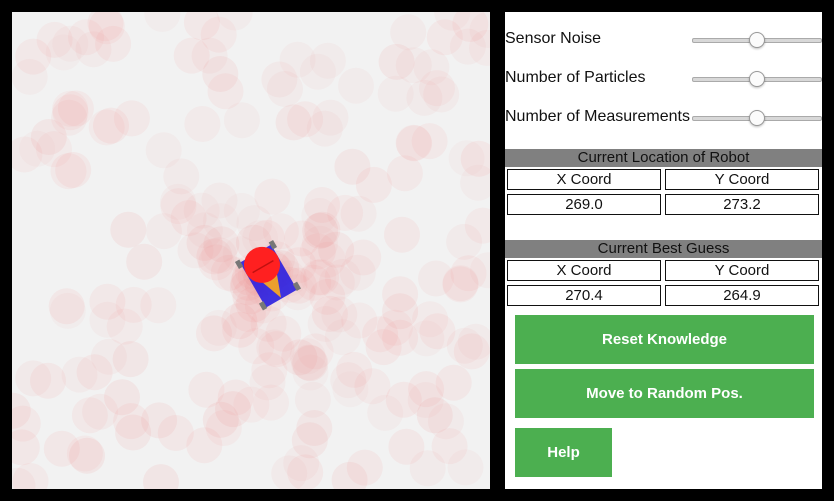 This screenshot has height=501, width=834. I want to click on measurements-label: Number of Measurements, so click(597, 116).